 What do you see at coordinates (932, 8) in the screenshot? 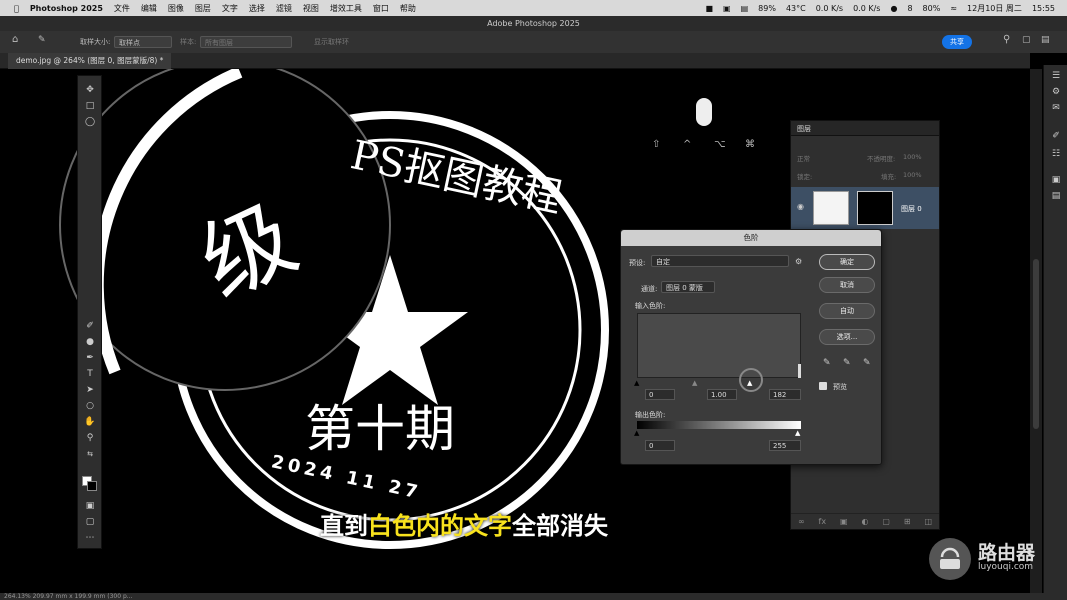
I see `battery-readout: 80%` at bounding box center [932, 8].